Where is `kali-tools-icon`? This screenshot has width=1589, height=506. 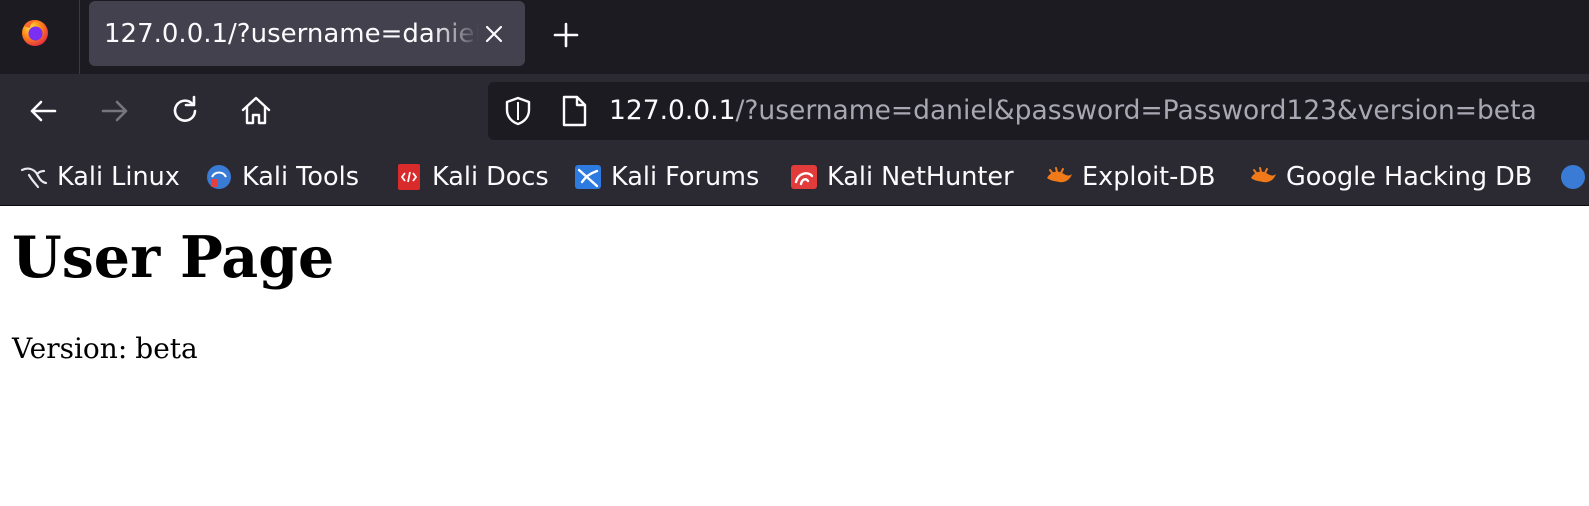 kali-tools-icon is located at coordinates (219, 177).